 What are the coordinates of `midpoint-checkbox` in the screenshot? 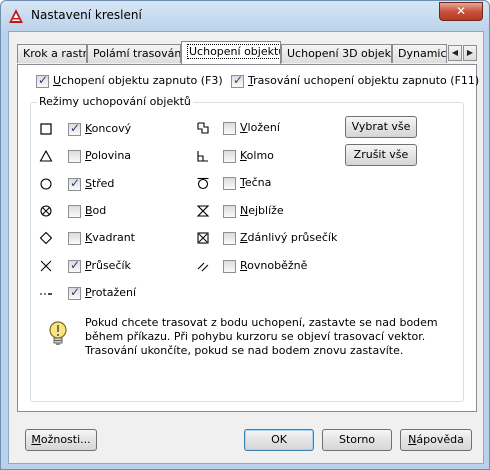 It's located at (74, 156).